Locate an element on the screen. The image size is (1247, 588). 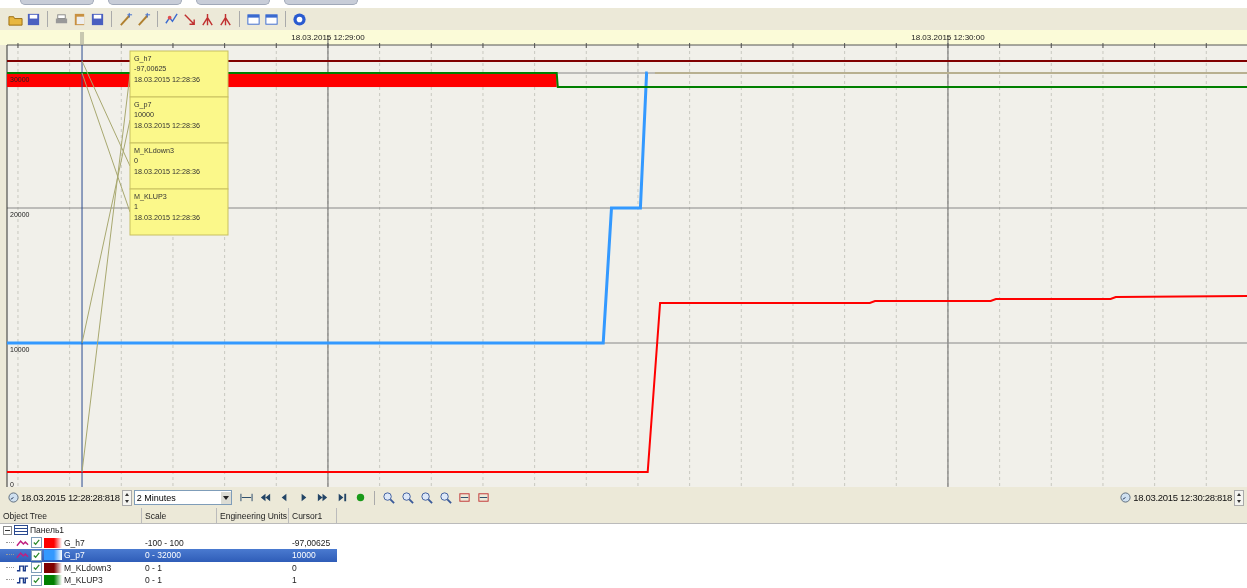
column-header: Scale is located at coordinates (179, 515).